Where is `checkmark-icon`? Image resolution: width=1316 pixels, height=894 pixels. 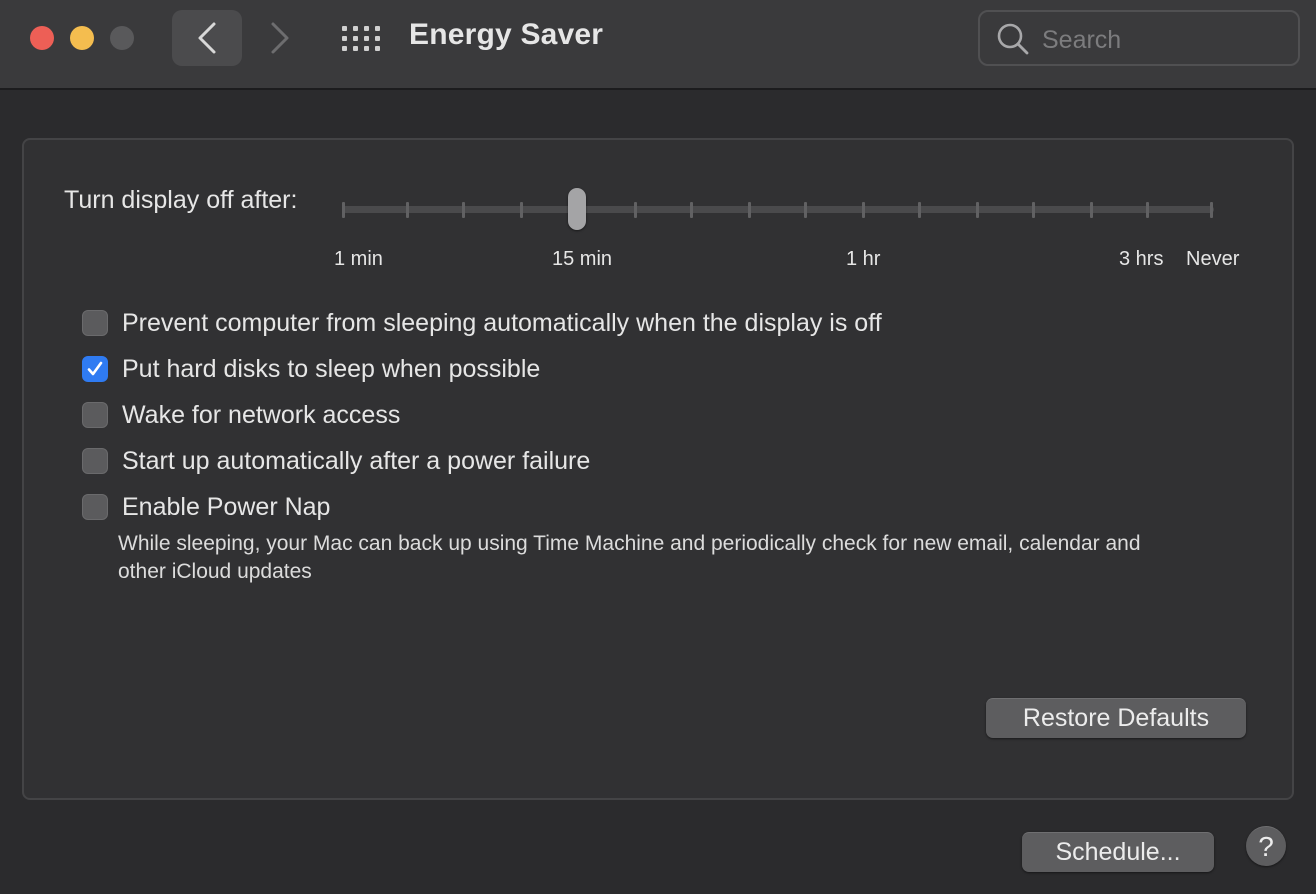
checkmark-icon is located at coordinates (95, 368).